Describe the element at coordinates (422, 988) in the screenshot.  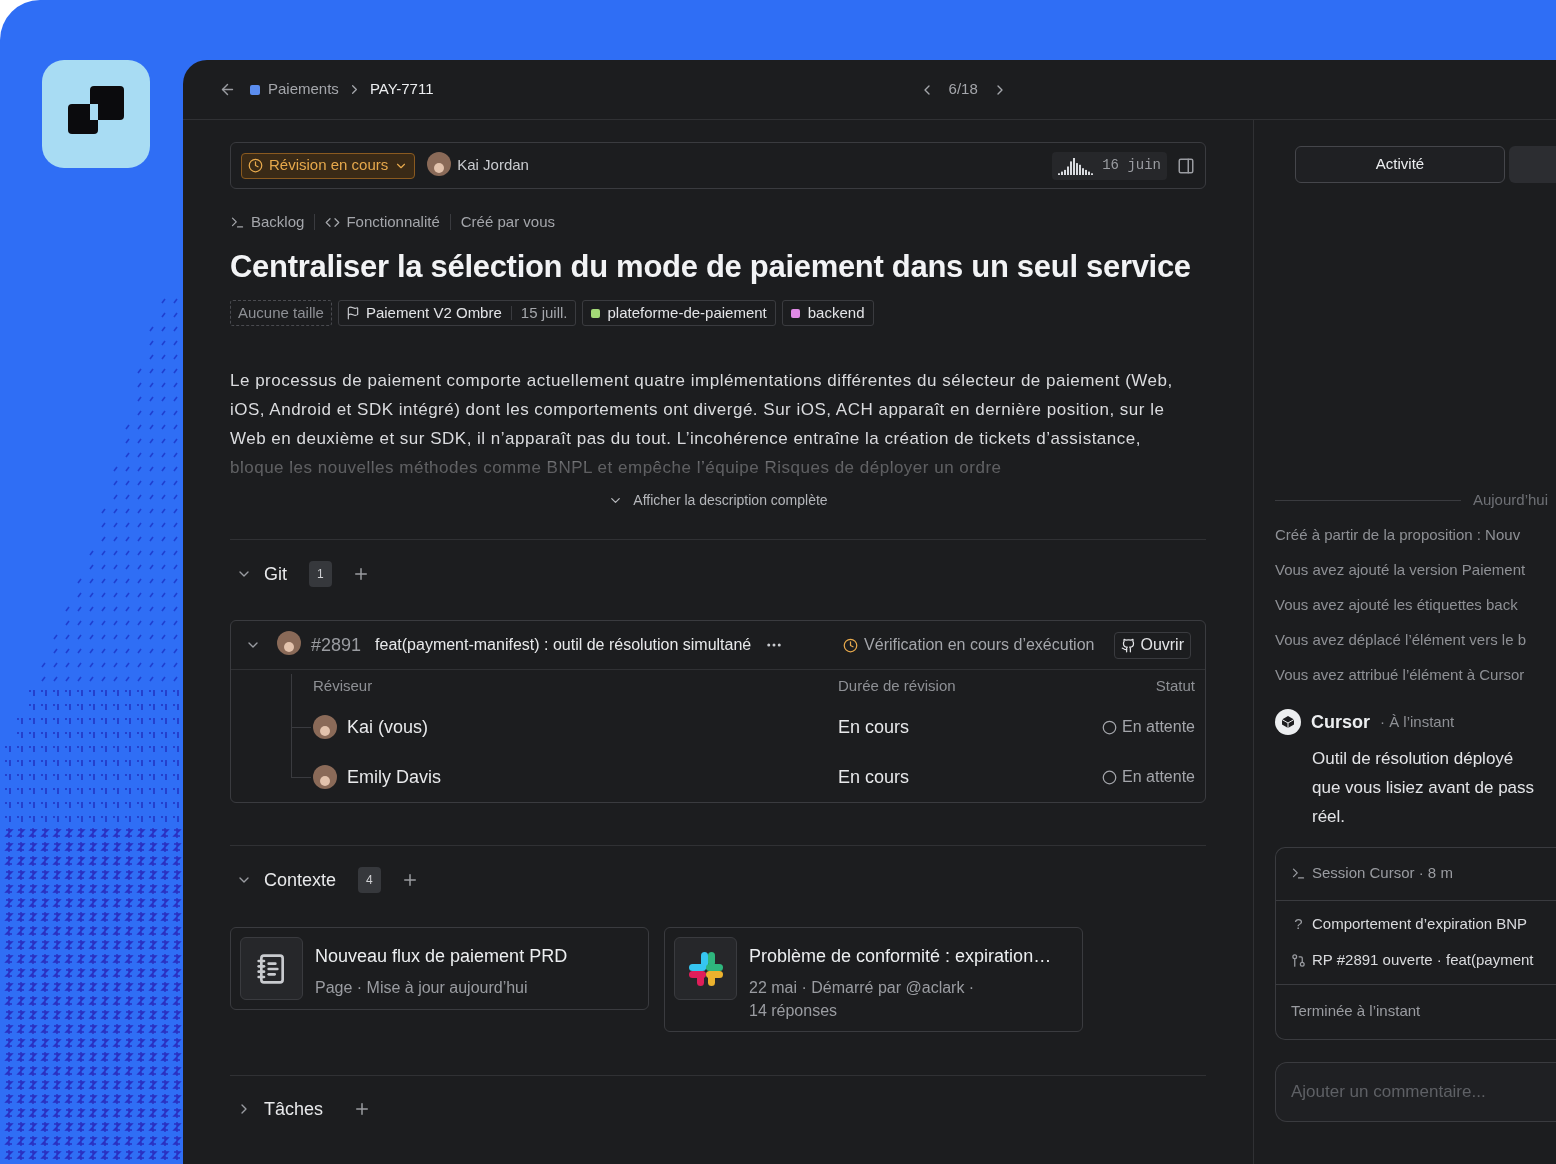
I see `card-subtitle: Page · Mise à jour aujourd’hui` at that location.